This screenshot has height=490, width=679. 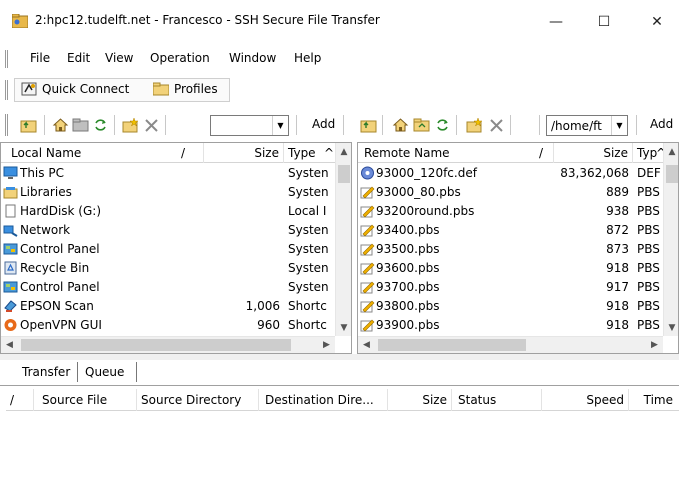 What do you see at coordinates (111, 372) in the screenshot?
I see `tab-queue: Queue` at bounding box center [111, 372].